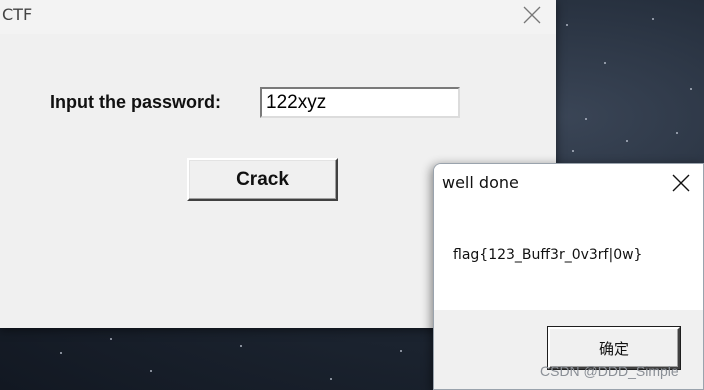 This screenshot has height=390, width=704. I want to click on close-button, so click(532, 15).